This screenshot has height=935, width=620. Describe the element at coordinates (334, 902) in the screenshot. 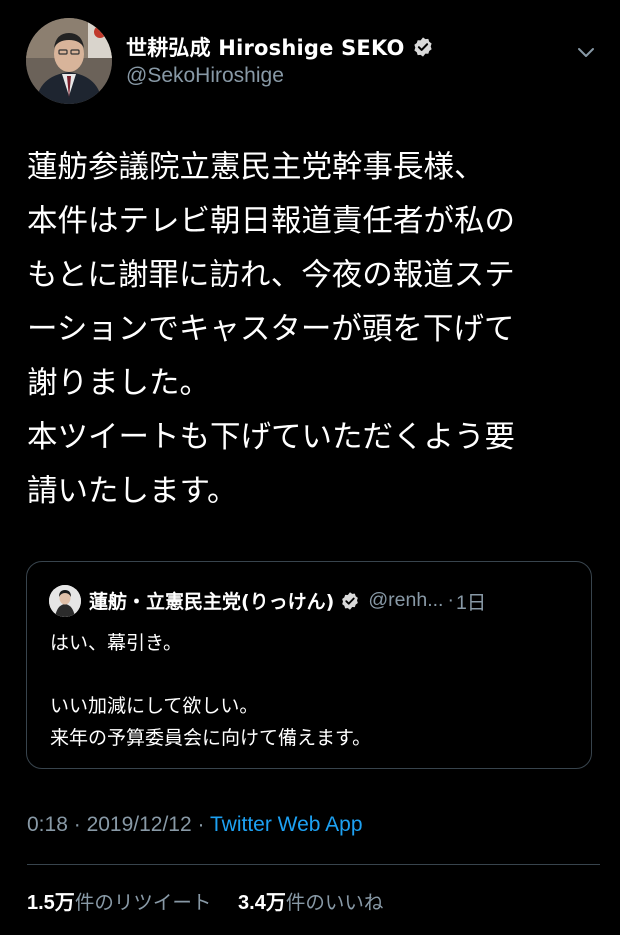

I see `likes-label: 件のいいね` at that location.